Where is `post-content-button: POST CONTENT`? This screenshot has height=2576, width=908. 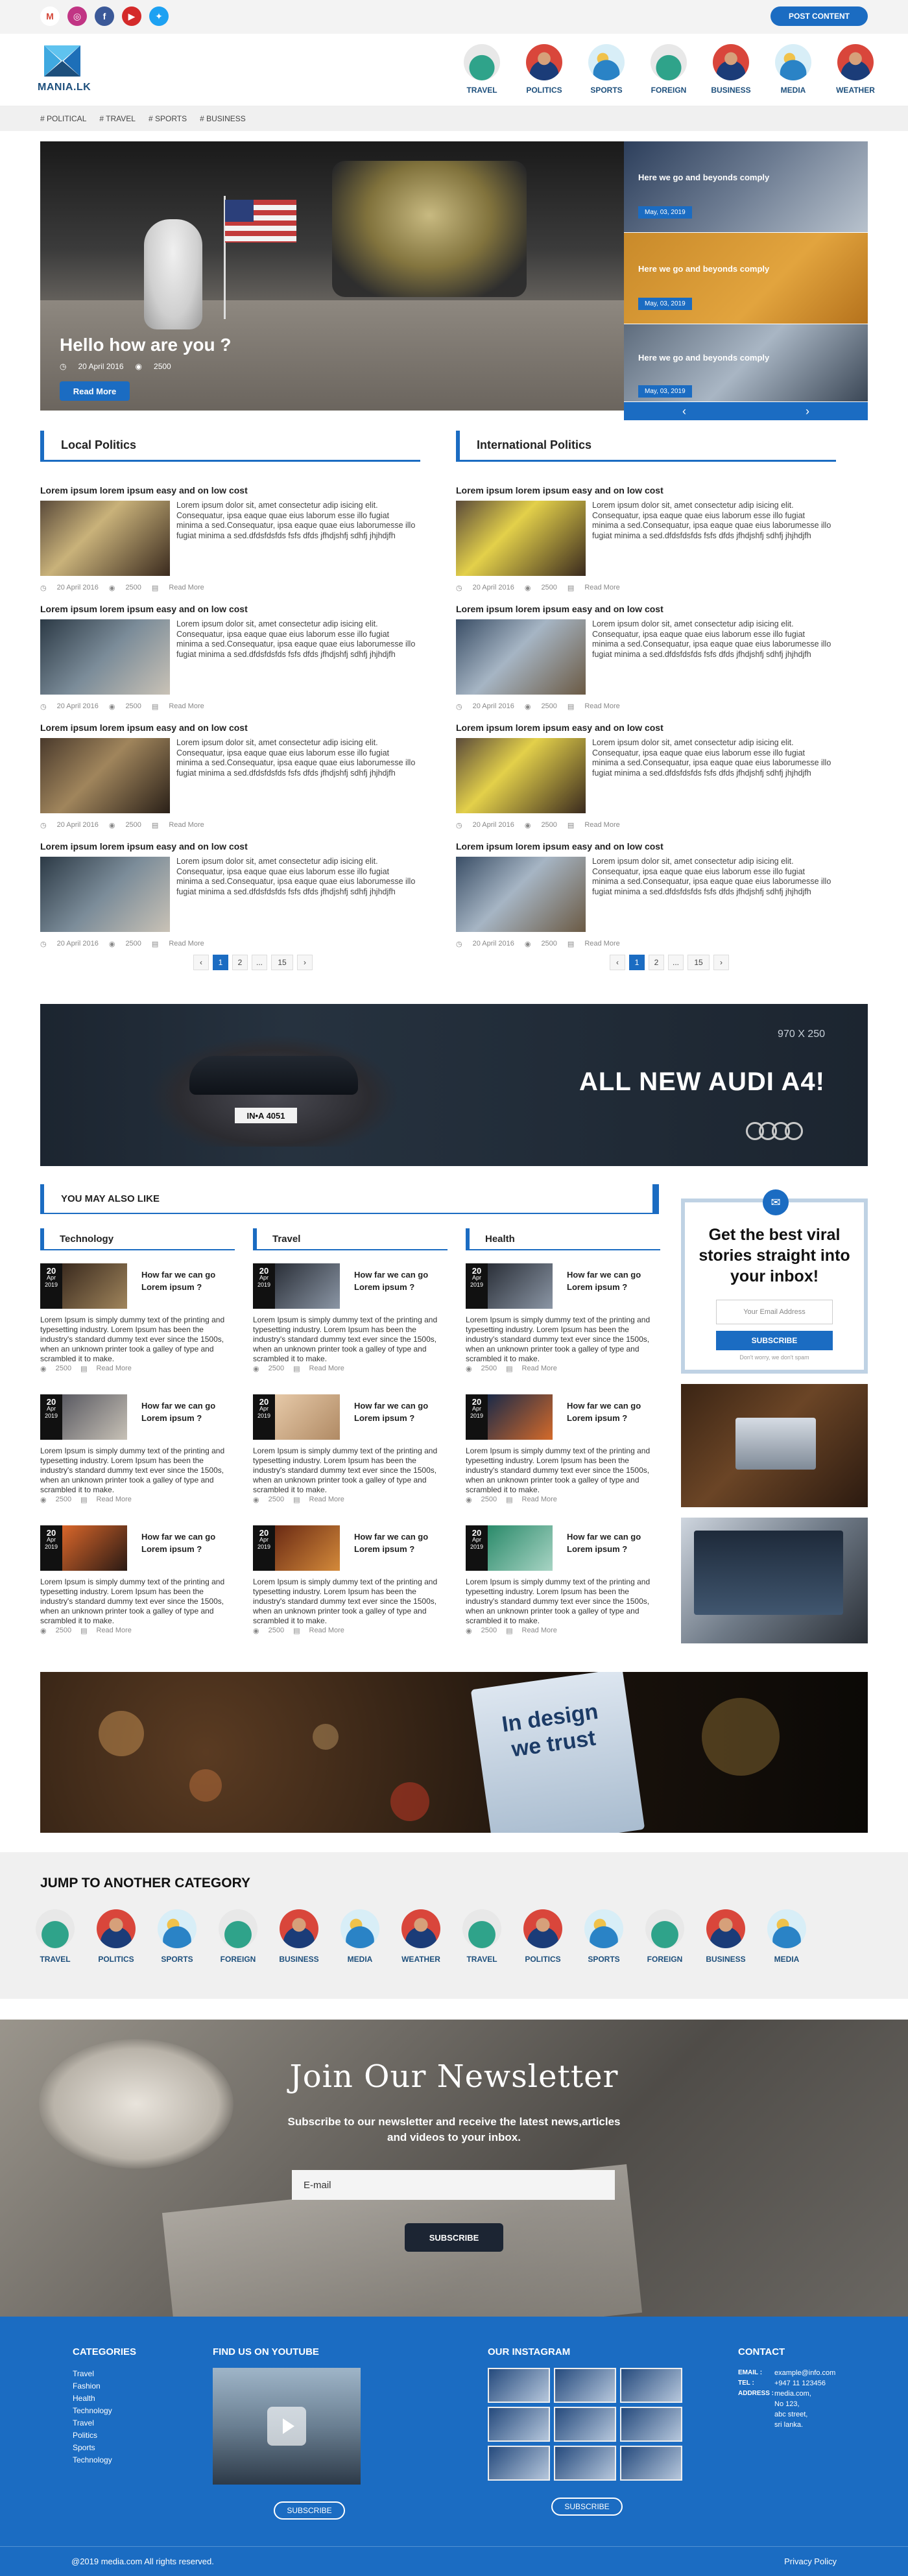
post-content-button: POST CONTENT is located at coordinates (819, 16).